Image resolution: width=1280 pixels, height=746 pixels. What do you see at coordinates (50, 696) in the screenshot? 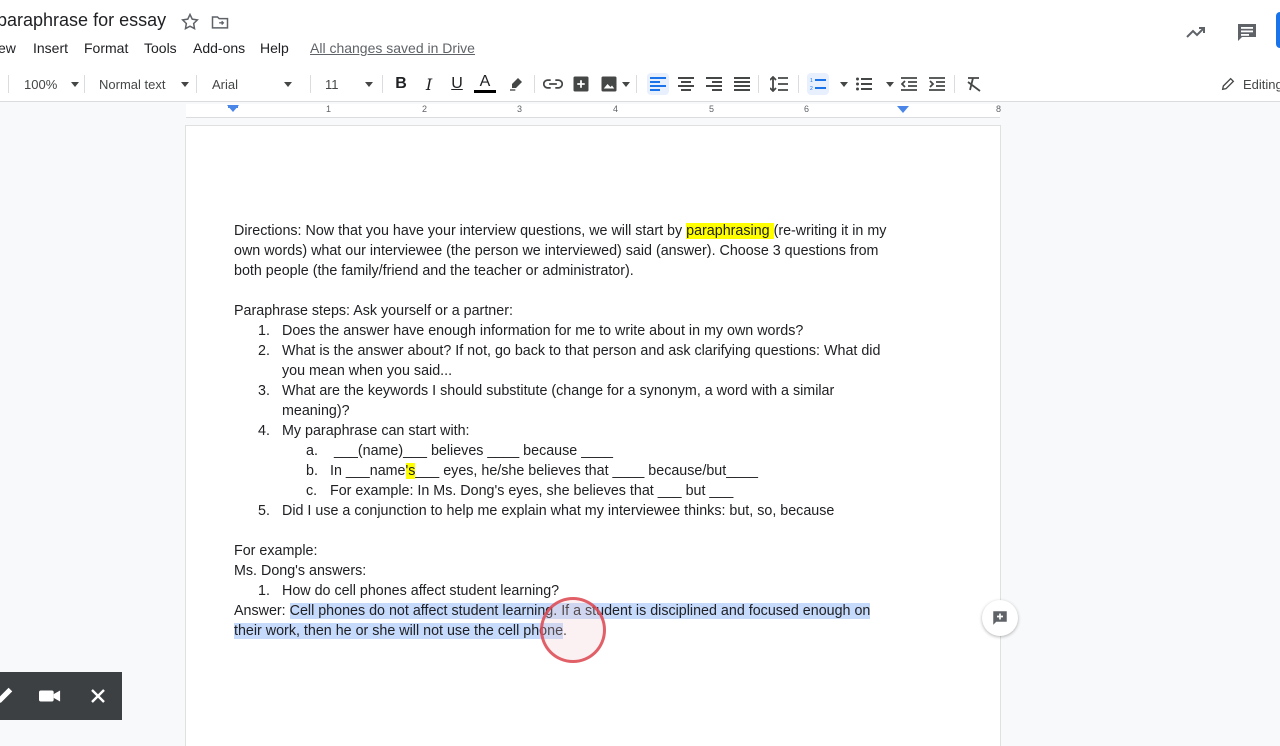
I see `camera-icon` at bounding box center [50, 696].